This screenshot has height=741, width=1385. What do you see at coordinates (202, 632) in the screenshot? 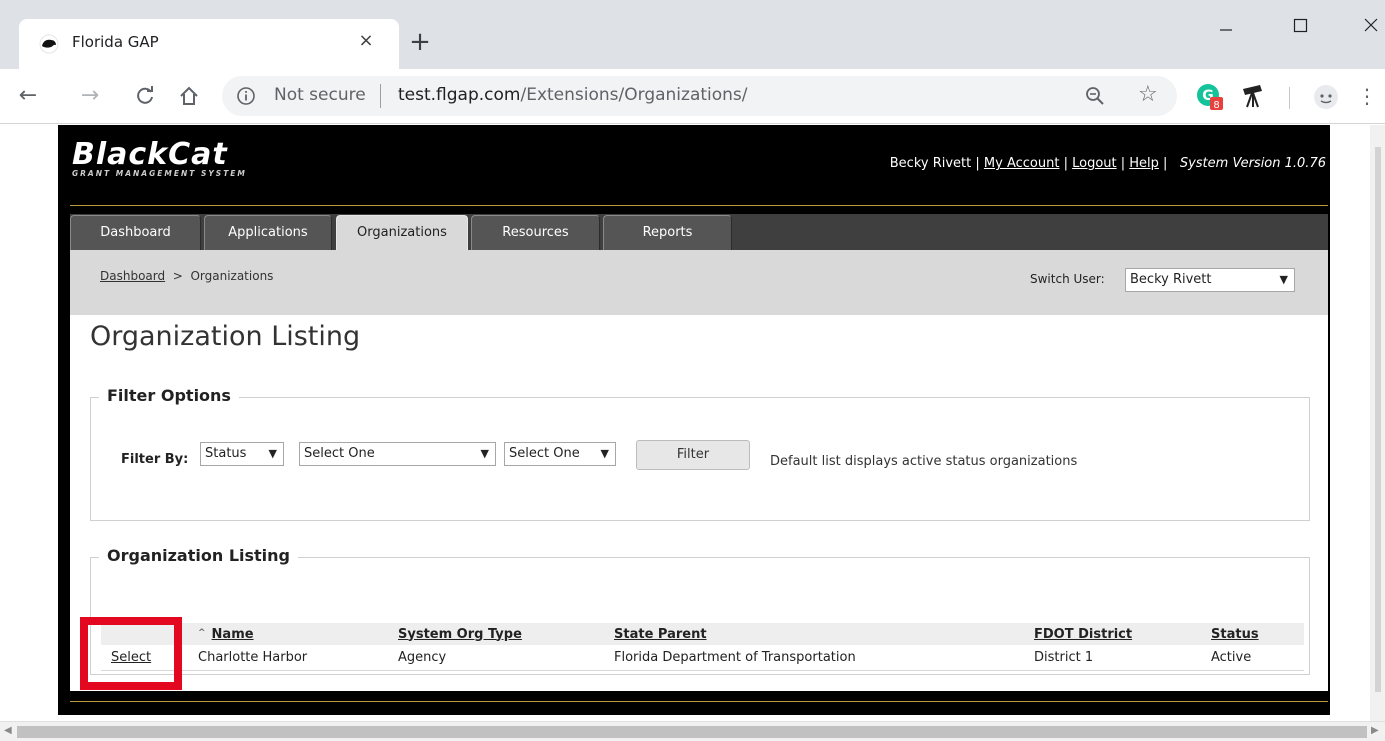
I see `sort-ascending-icon: ^` at bounding box center [202, 632].